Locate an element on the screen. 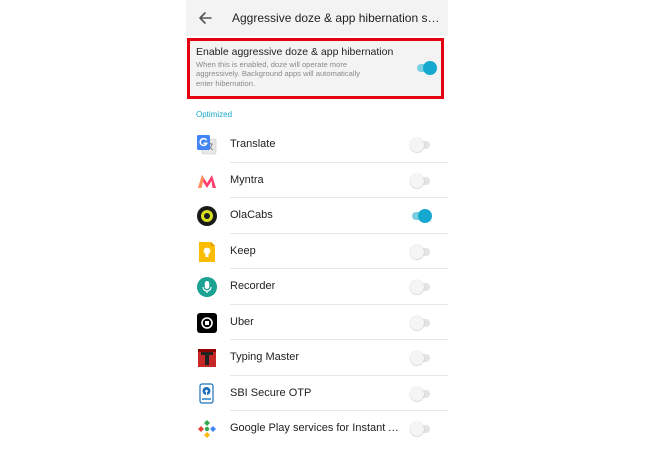 Image resolution: width=650 pixels, height=450 pixels. recorder-icon is located at coordinates (207, 287).